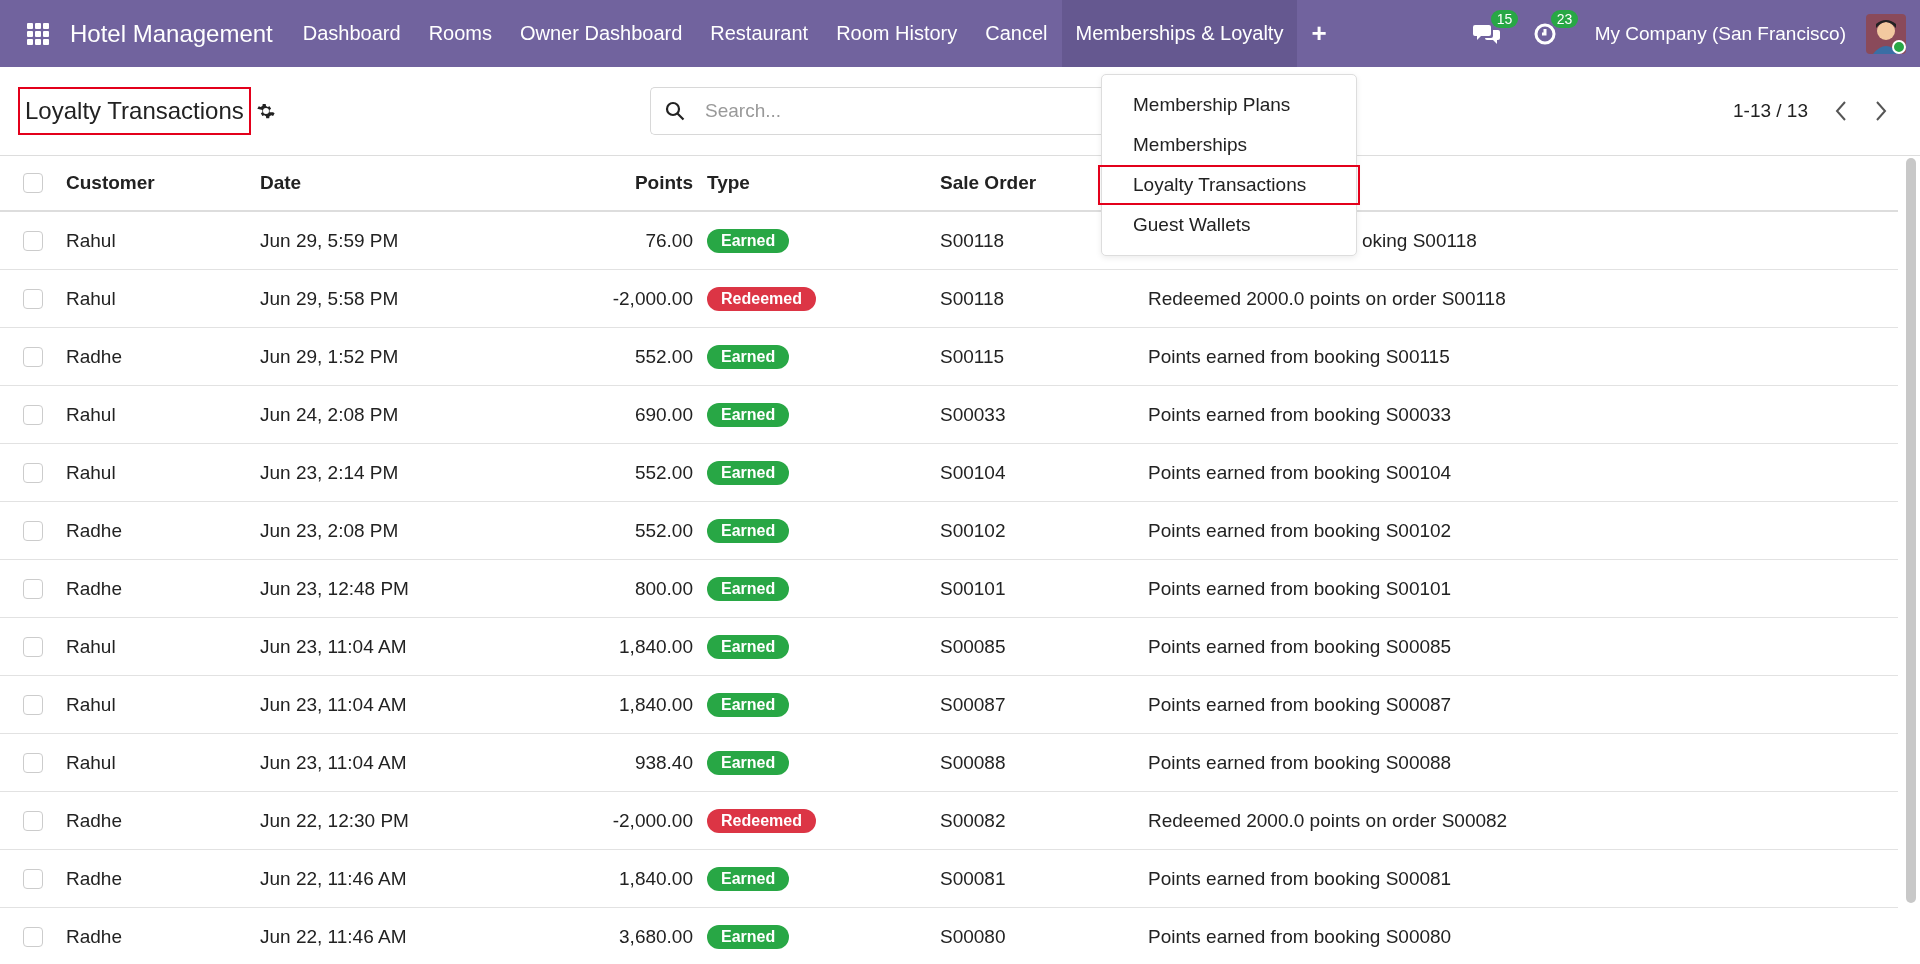 The image size is (1920, 964). Describe the element at coordinates (816, 183) in the screenshot. I see `column-header: Type` at that location.